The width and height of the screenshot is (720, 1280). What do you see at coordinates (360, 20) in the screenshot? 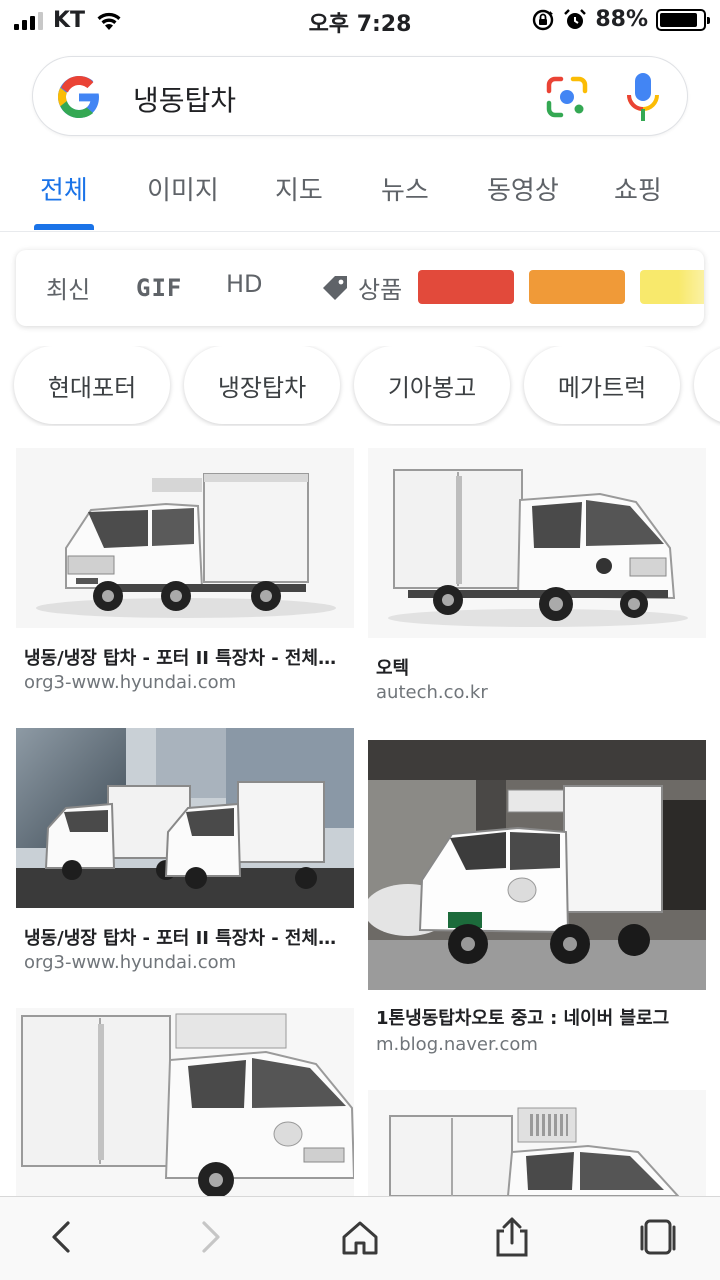
I see `status-bar: KT 오후 7:28 88%` at bounding box center [360, 20].